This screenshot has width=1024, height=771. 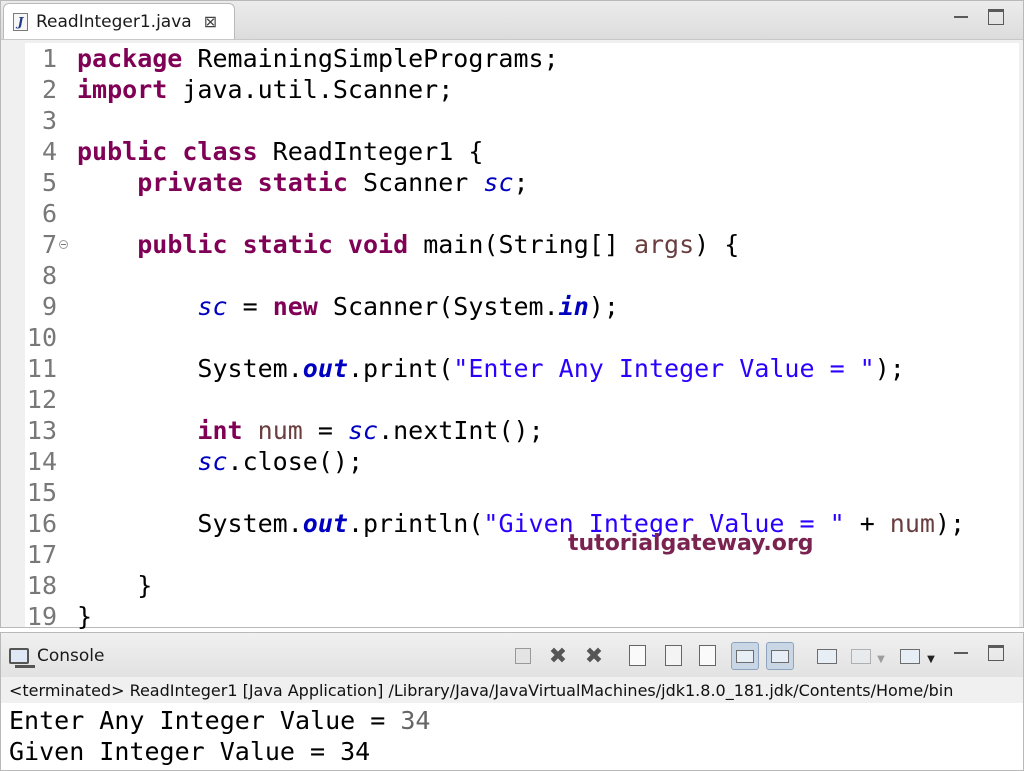 I want to click on console-tab: Console, so click(x=59, y=656).